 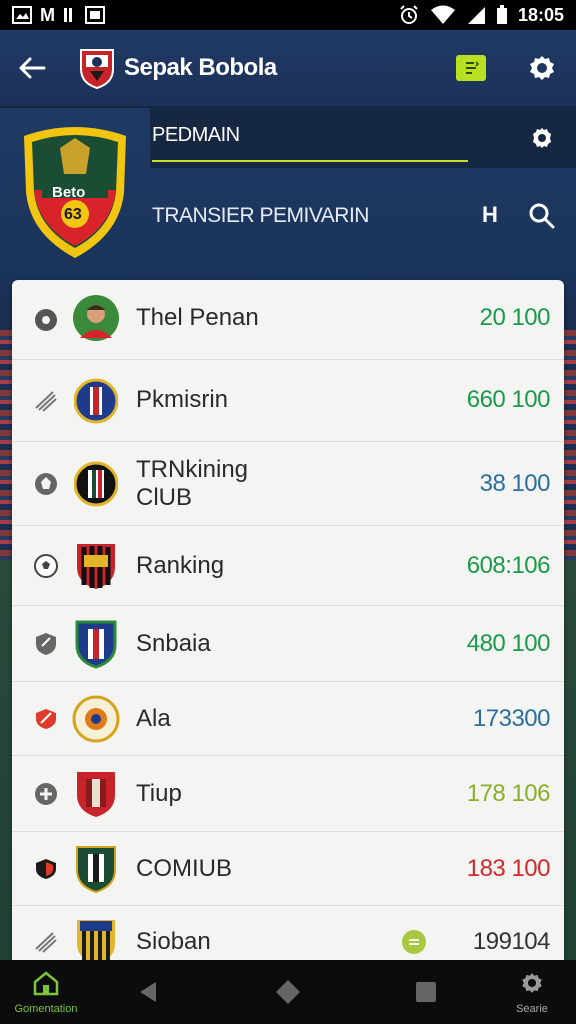 I want to click on status-m-label: M, so click(x=47, y=14).